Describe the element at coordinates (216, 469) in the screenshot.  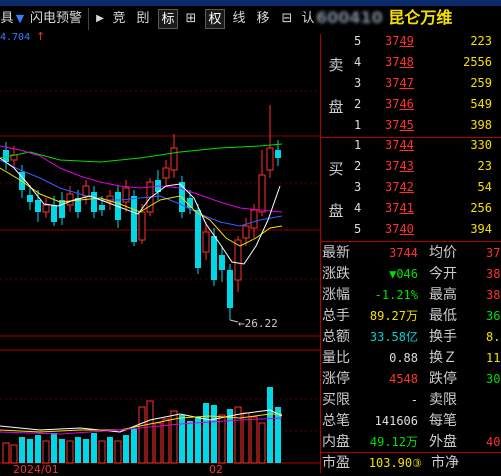
I see `date-label-feb: 02` at that location.